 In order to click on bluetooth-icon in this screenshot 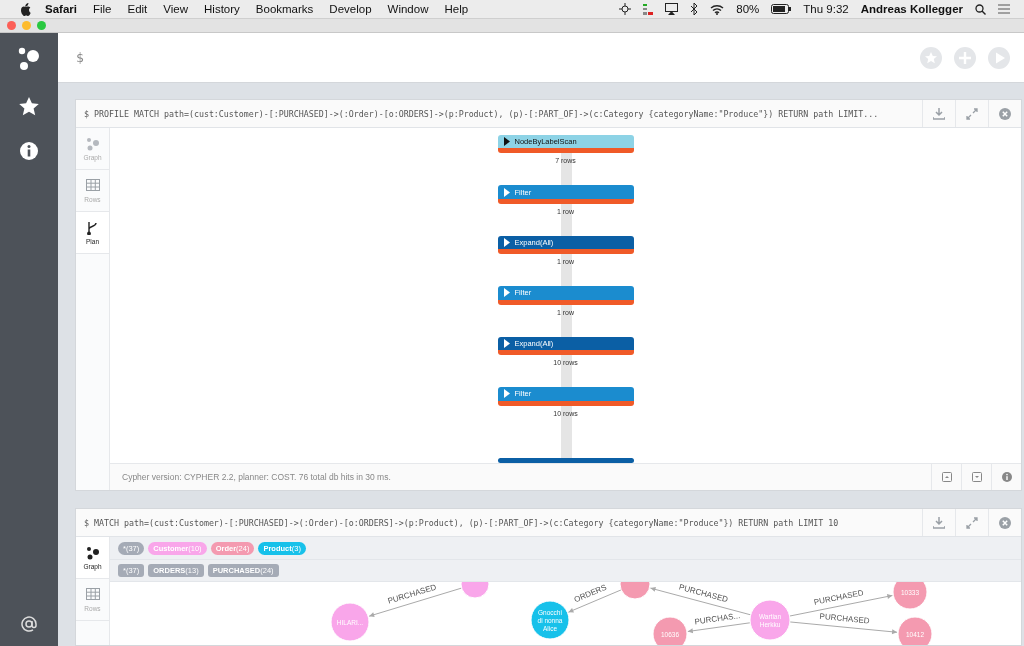, I will do `click(694, 9)`.